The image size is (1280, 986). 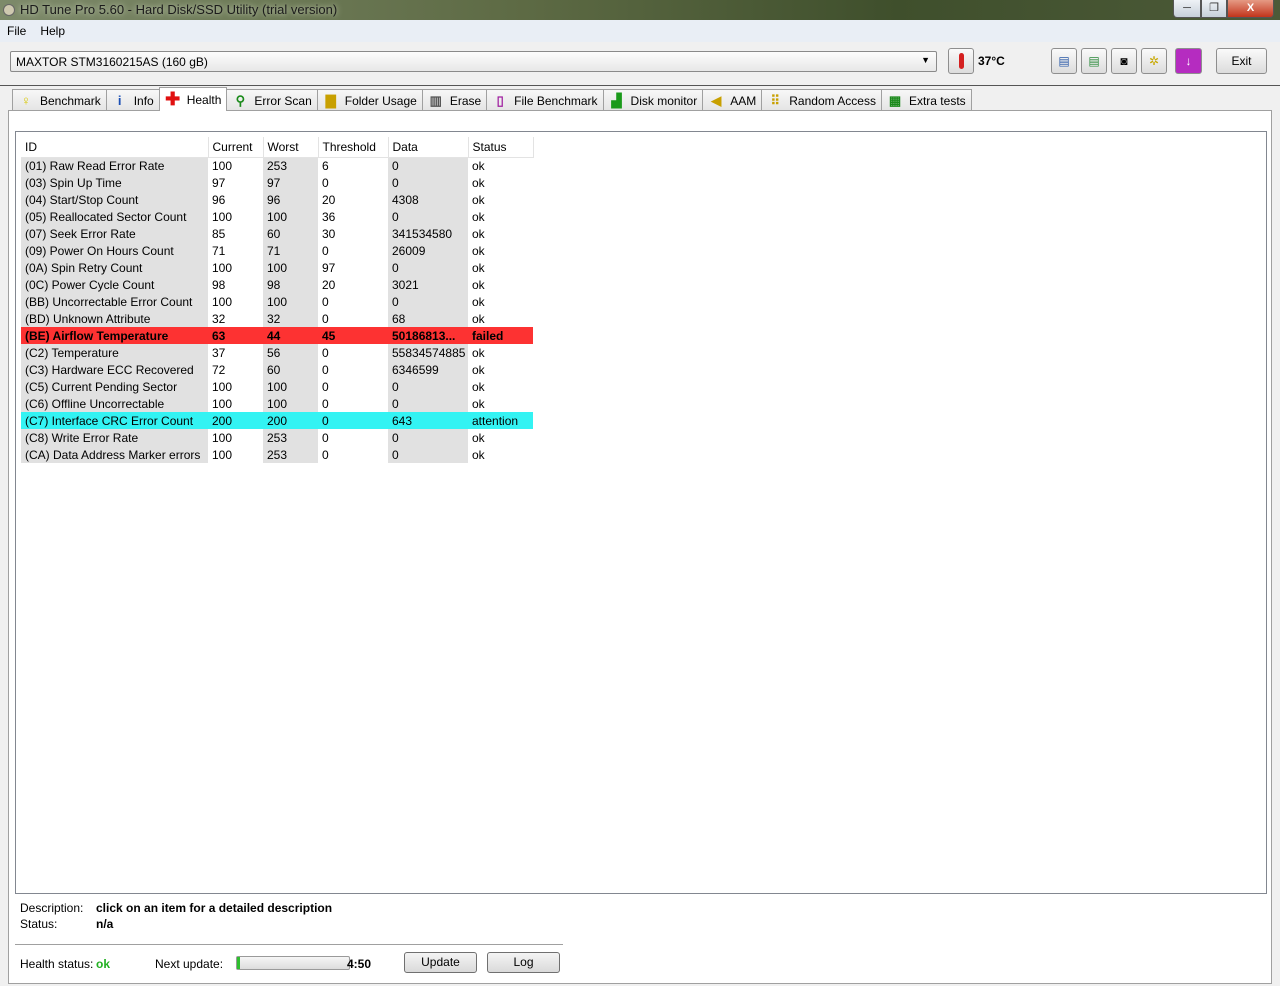 What do you see at coordinates (329, 267) in the screenshot?
I see `cell-threshold: 97` at bounding box center [329, 267].